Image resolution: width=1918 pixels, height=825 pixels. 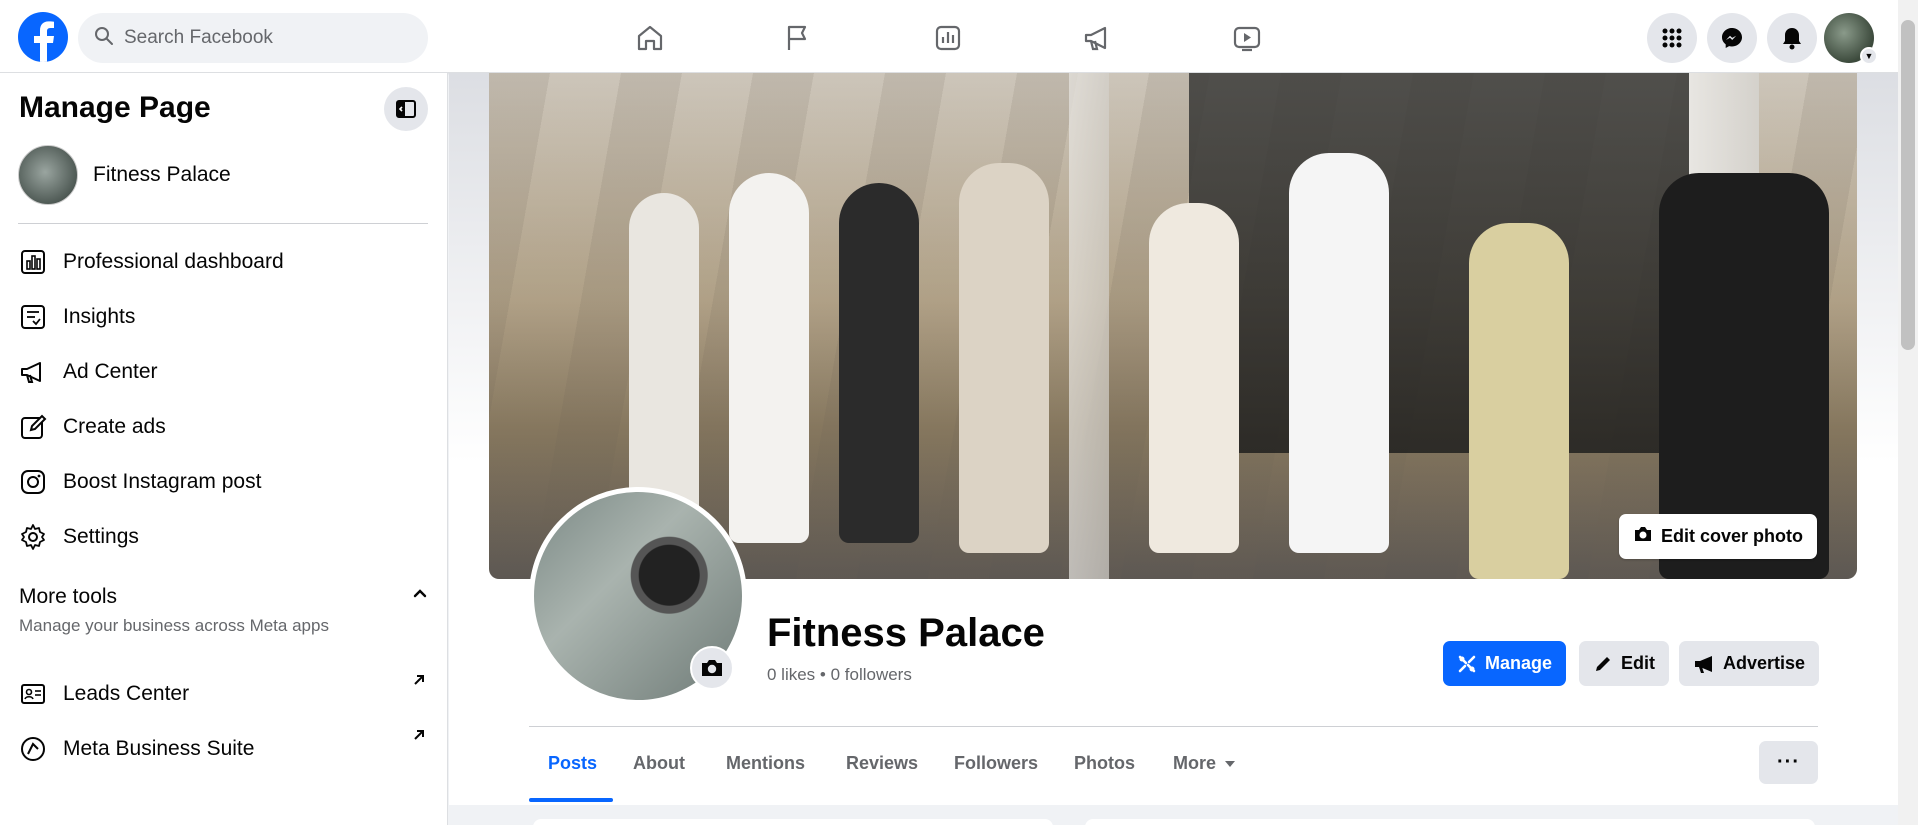 What do you see at coordinates (1908, 185) in the screenshot?
I see `scrollbar-thumb` at bounding box center [1908, 185].